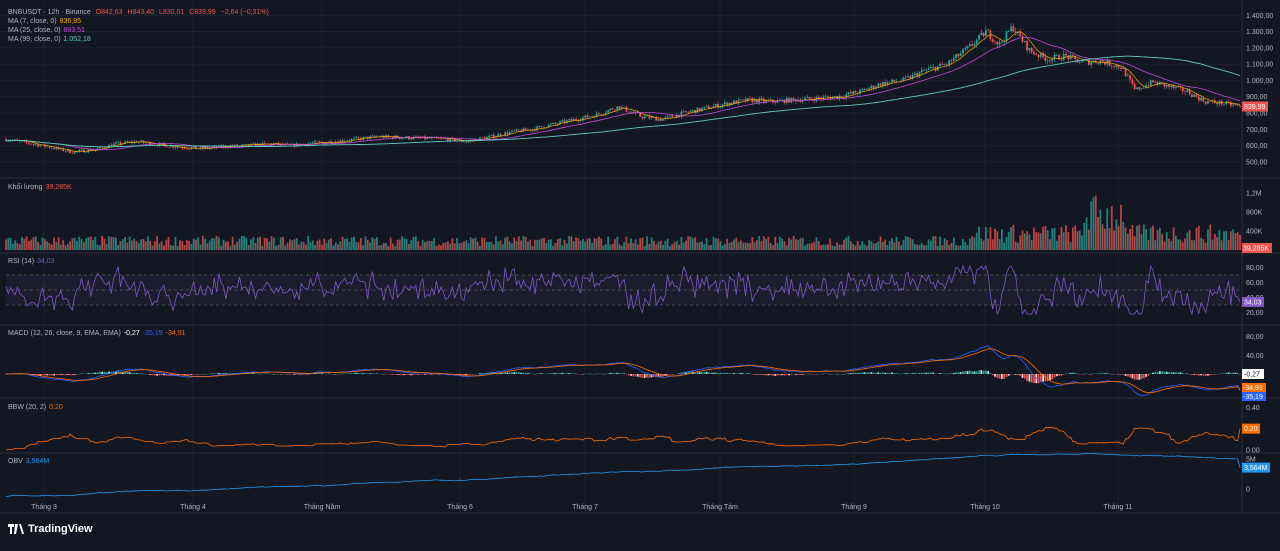 The image size is (1280, 551). What do you see at coordinates (1251, 429) in the screenshot?
I see `bbw-badge-text: 0.20` at bounding box center [1251, 429].